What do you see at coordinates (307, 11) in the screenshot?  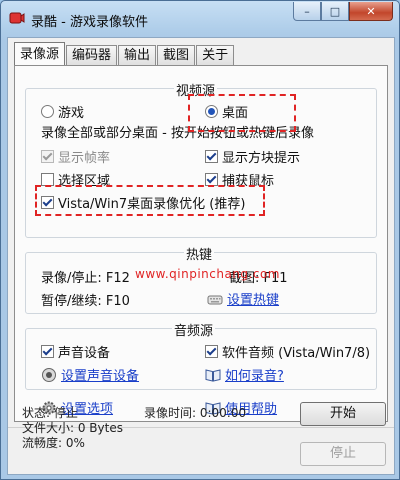 I see `minimize-button: –` at bounding box center [307, 11].